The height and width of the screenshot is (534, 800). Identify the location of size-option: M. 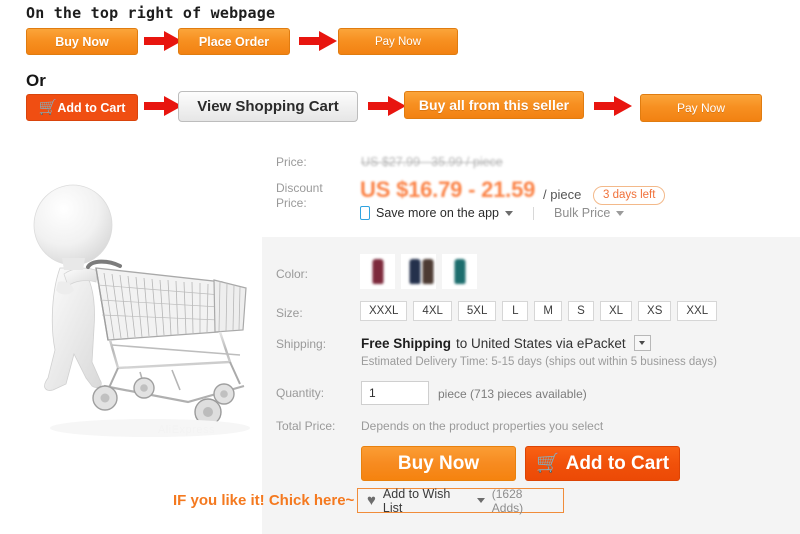
(548, 311).